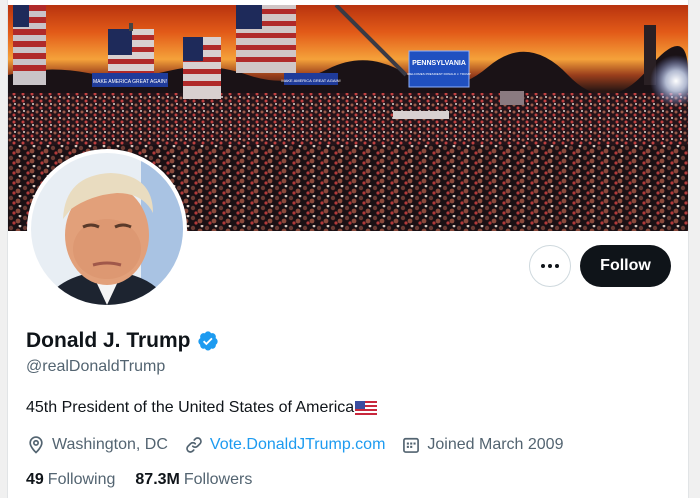  What do you see at coordinates (438, 74) in the screenshot?
I see `banner-sign-sub: WELCOMES PRESIDENT DONALD J. TRUMP` at bounding box center [438, 74].